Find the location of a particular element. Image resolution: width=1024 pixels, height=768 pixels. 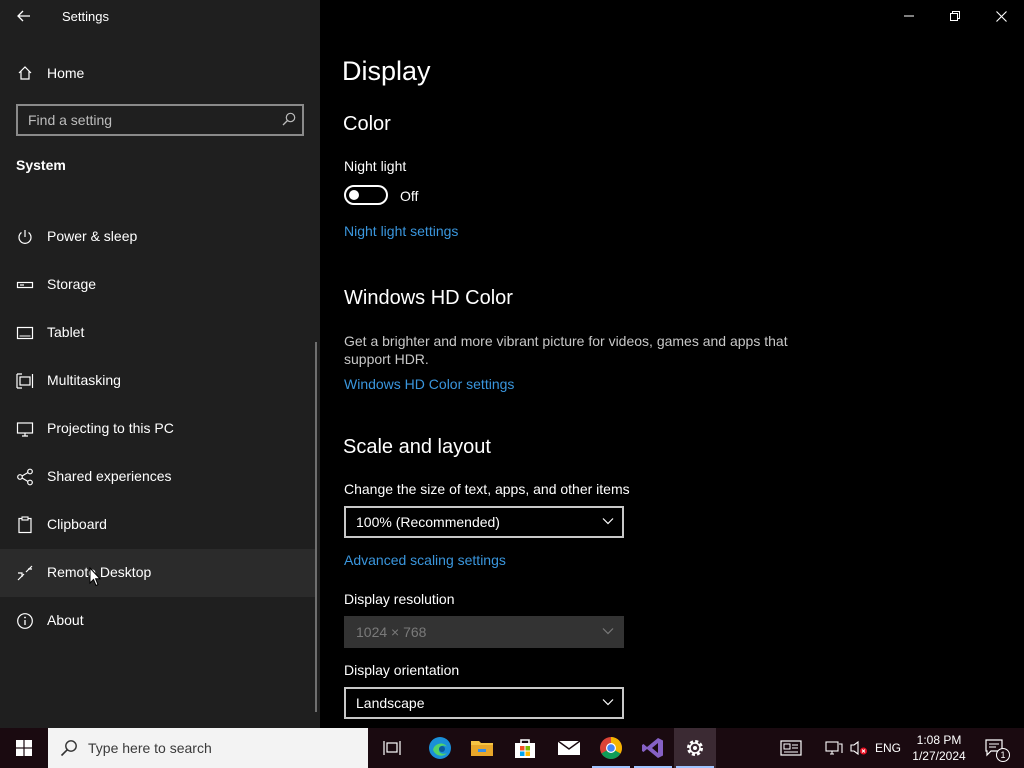

network-button is located at coordinates (834, 748).